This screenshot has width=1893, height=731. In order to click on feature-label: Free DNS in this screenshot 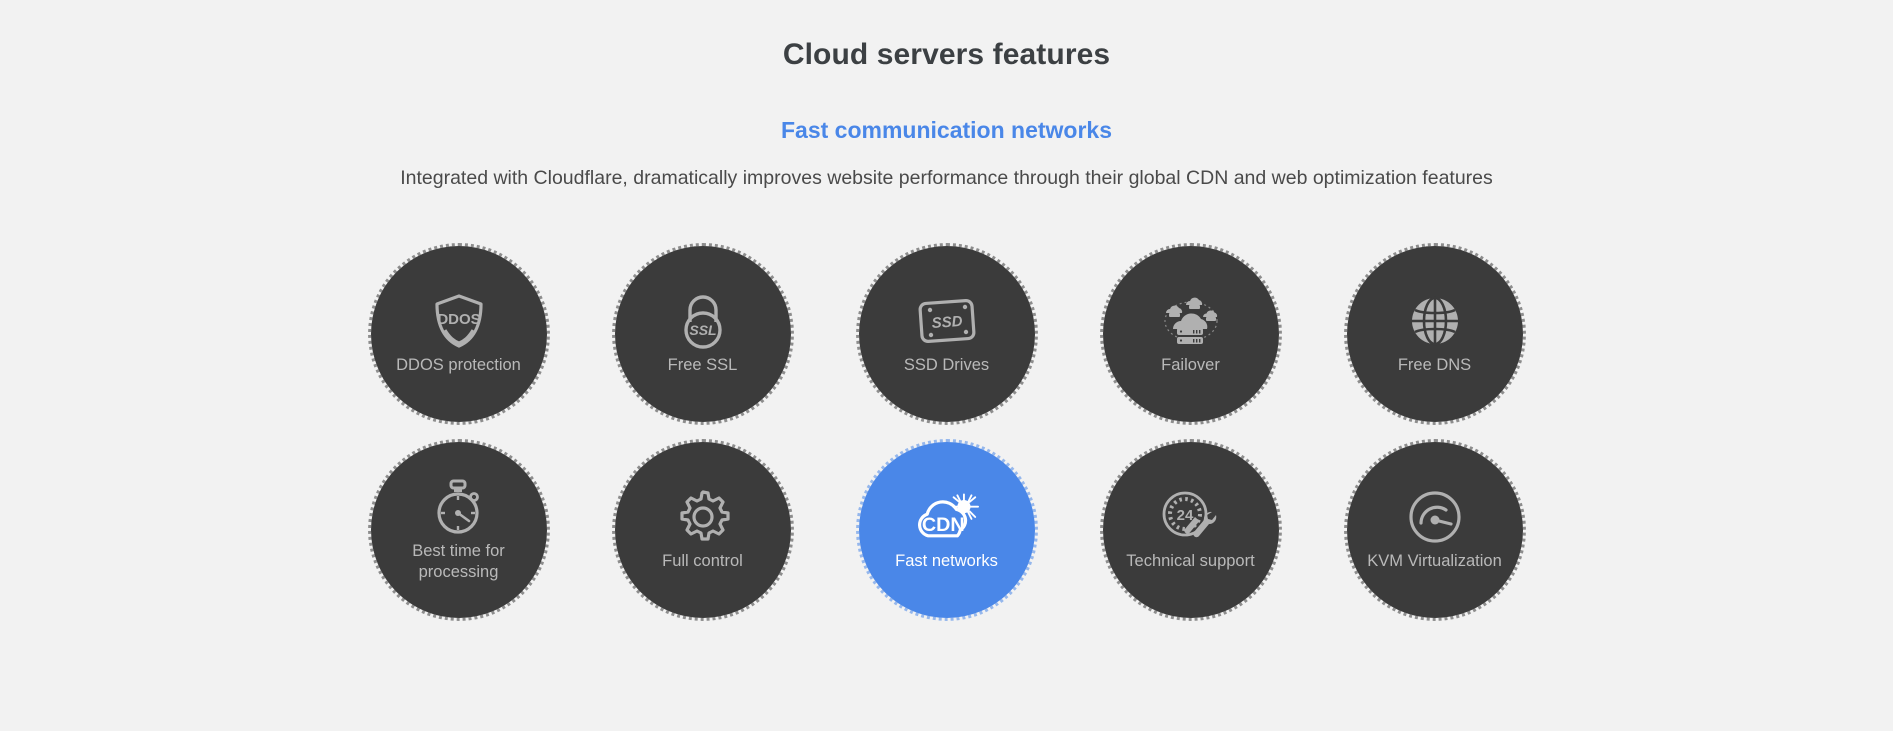, I will do `click(1434, 365)`.